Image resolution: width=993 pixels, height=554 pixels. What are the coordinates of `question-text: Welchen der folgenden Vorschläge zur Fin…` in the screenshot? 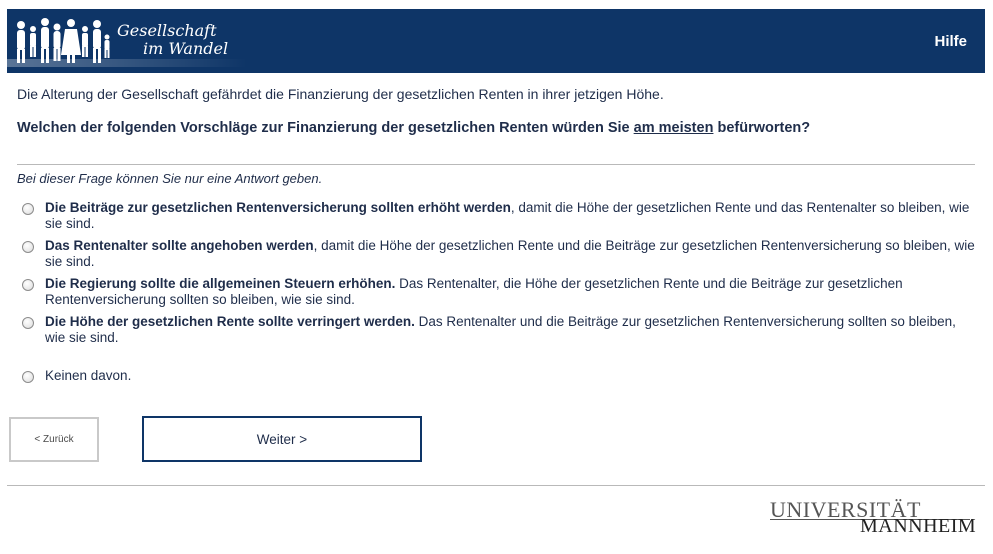 It's located at (413, 128).